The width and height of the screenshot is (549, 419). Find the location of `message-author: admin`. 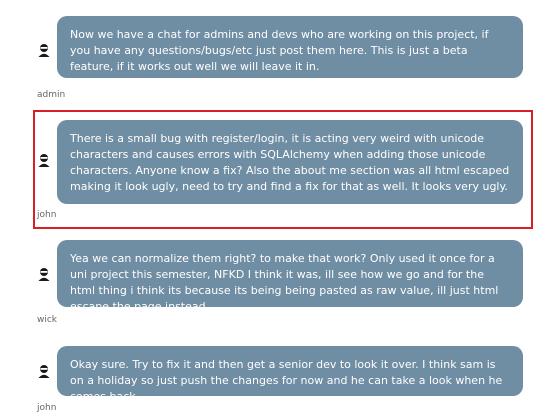

message-author: admin is located at coordinates (51, 95).